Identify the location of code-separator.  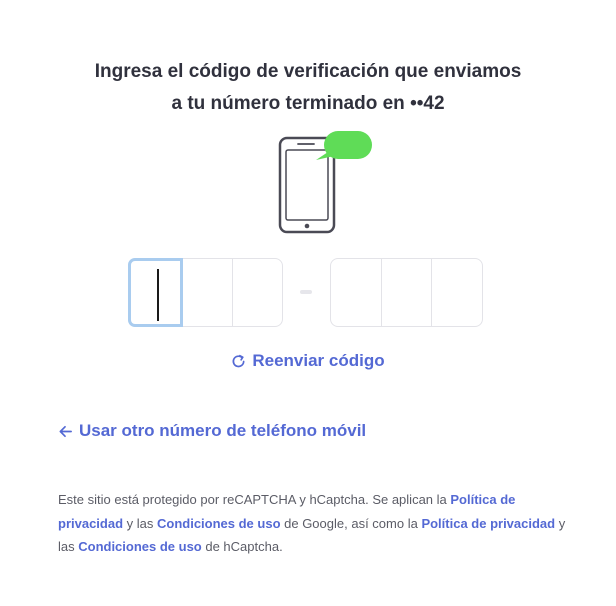
(306, 292).